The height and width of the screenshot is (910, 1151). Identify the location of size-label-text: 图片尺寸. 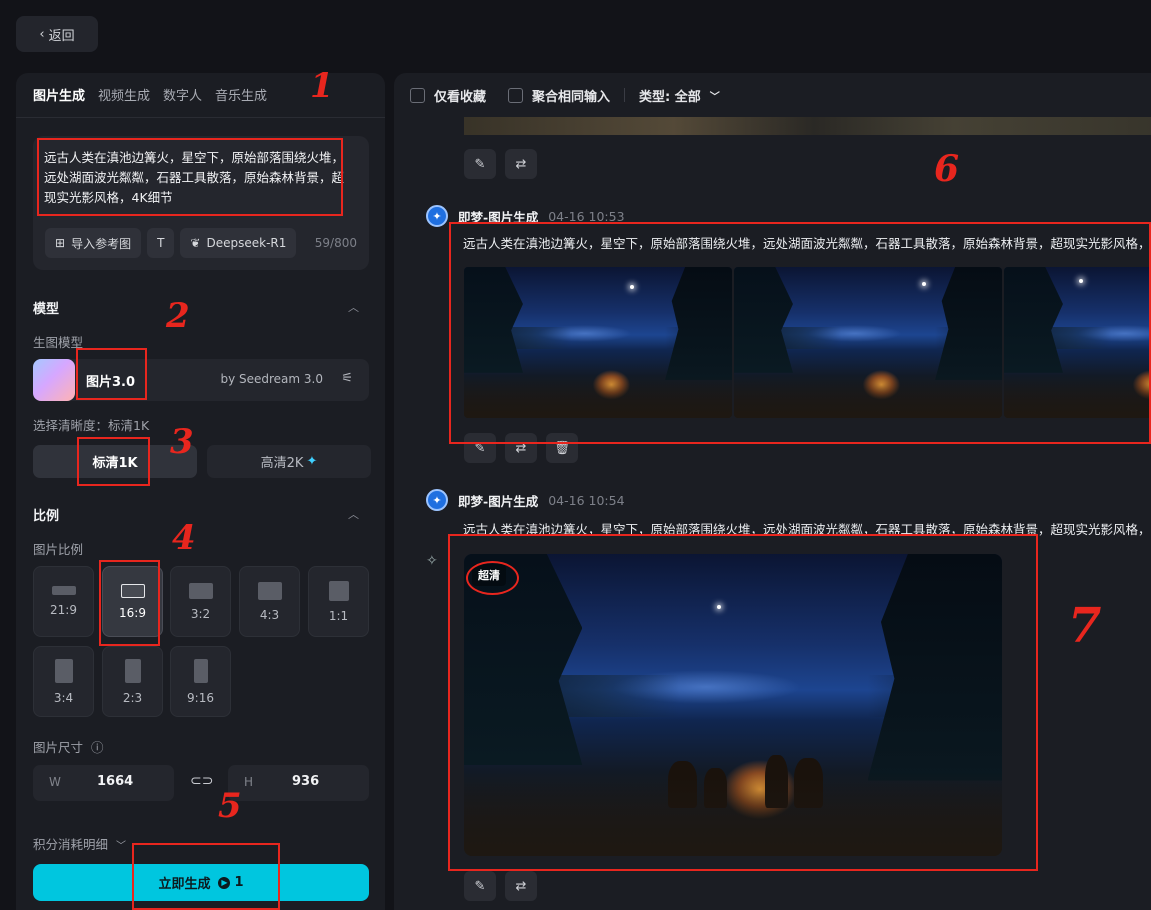
(58, 747).